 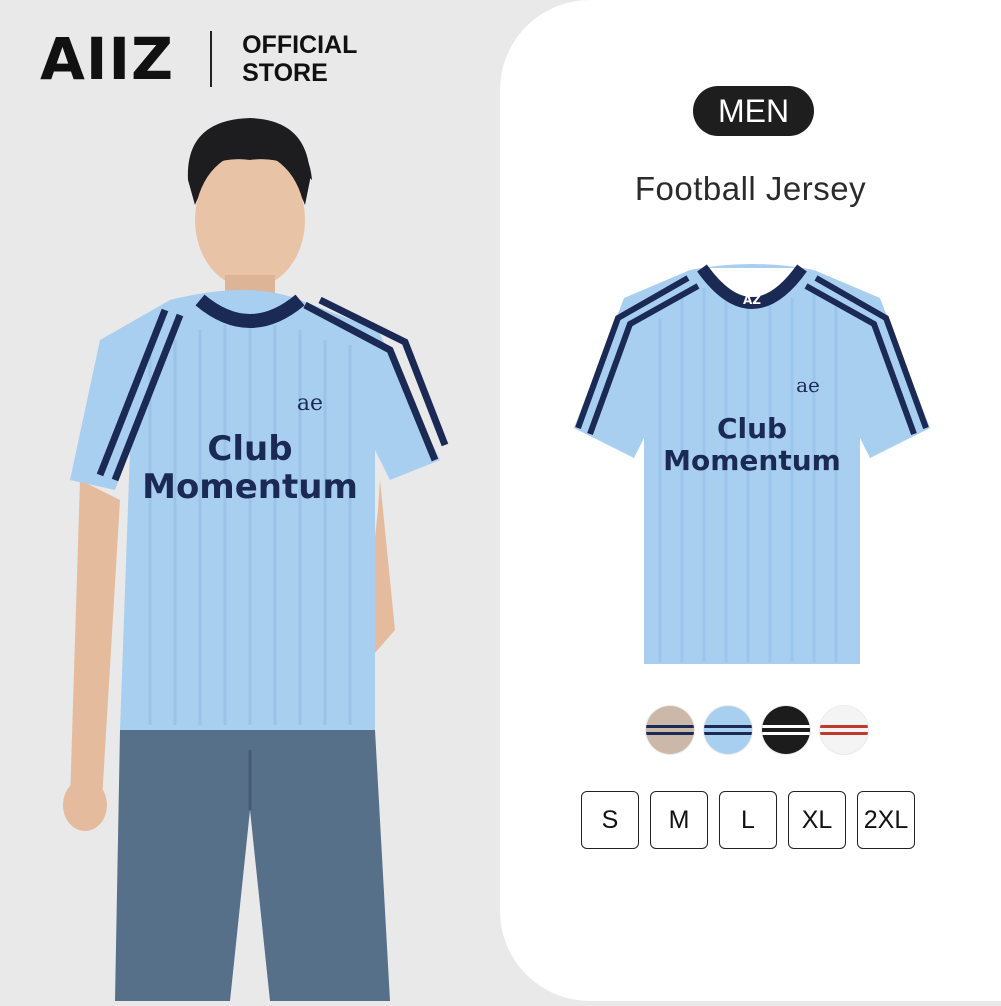 I want to click on product-neck-logo: AZ, so click(x=752, y=300).